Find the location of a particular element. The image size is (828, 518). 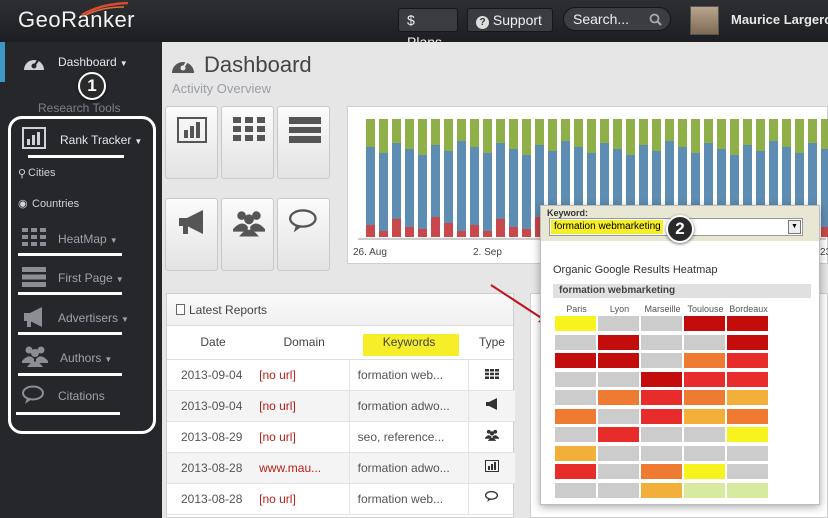

dropdown-arrow-icon: ▼ is located at coordinates (794, 227).